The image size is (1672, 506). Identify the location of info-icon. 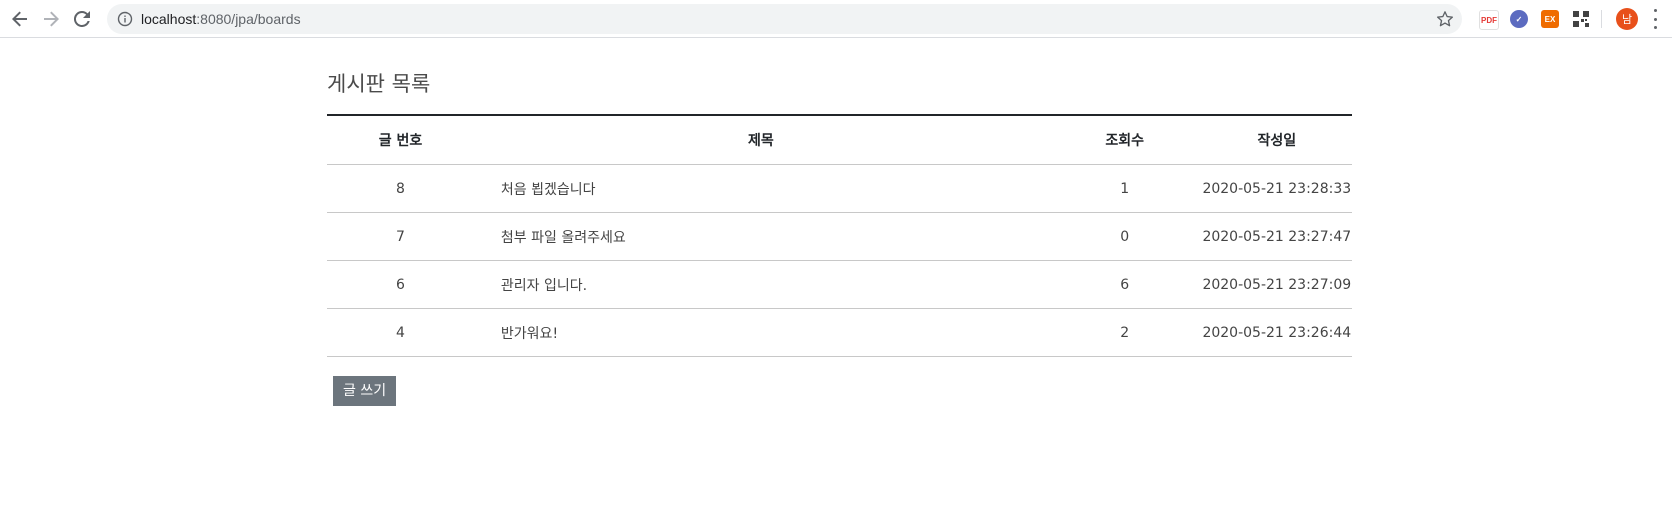
(125, 19).